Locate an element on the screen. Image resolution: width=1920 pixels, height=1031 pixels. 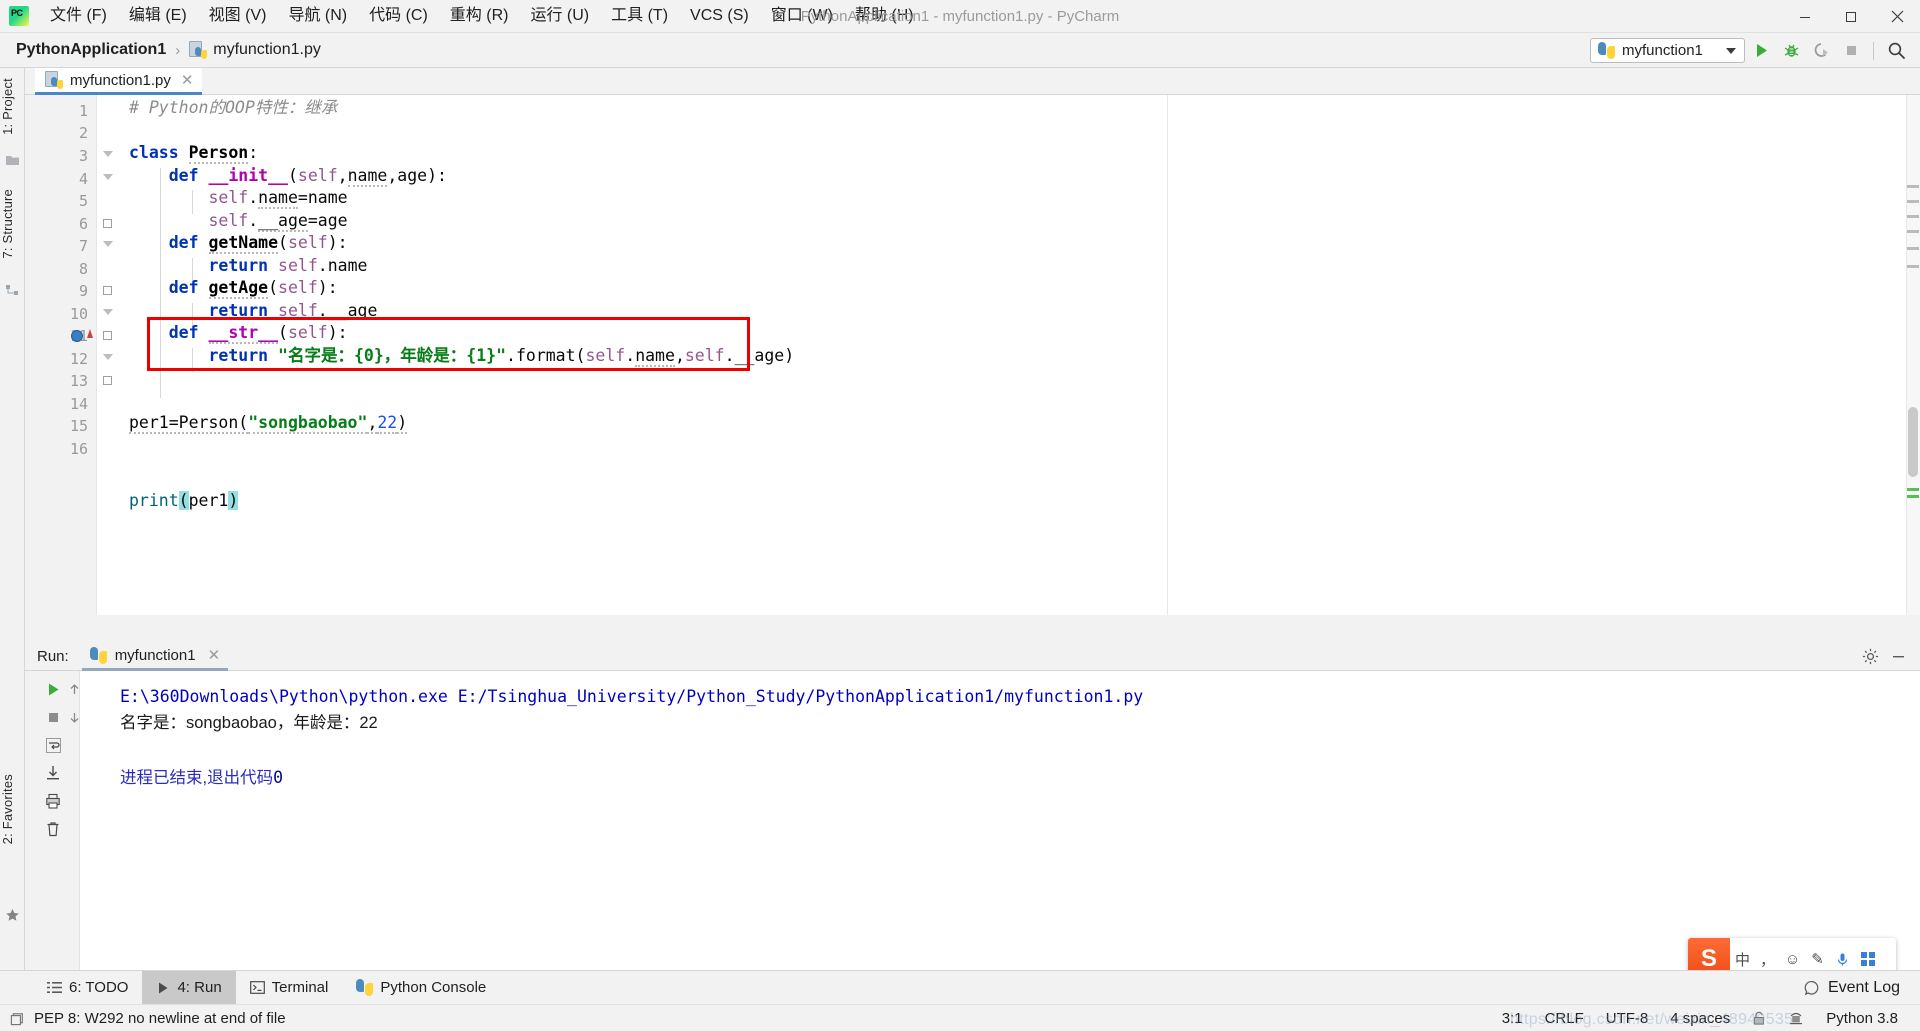
tool-window-project: 1: Project is located at coordinates (12, 106).